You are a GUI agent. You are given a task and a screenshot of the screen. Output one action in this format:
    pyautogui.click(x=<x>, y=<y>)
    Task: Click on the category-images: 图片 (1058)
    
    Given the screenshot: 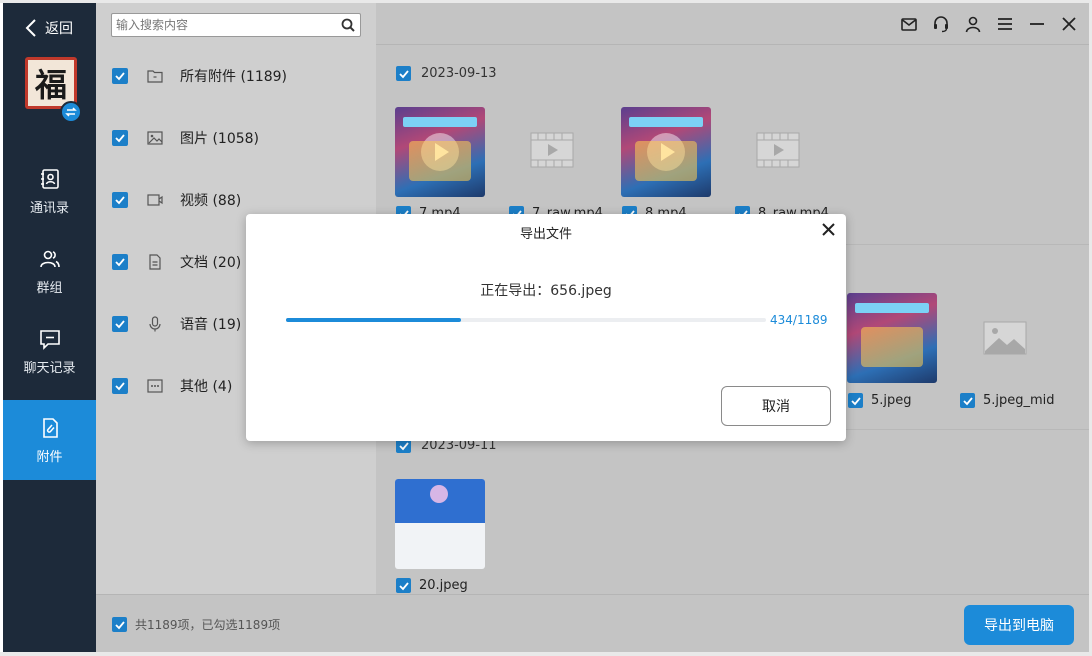 What is the action you would take?
    pyautogui.click(x=185, y=138)
    